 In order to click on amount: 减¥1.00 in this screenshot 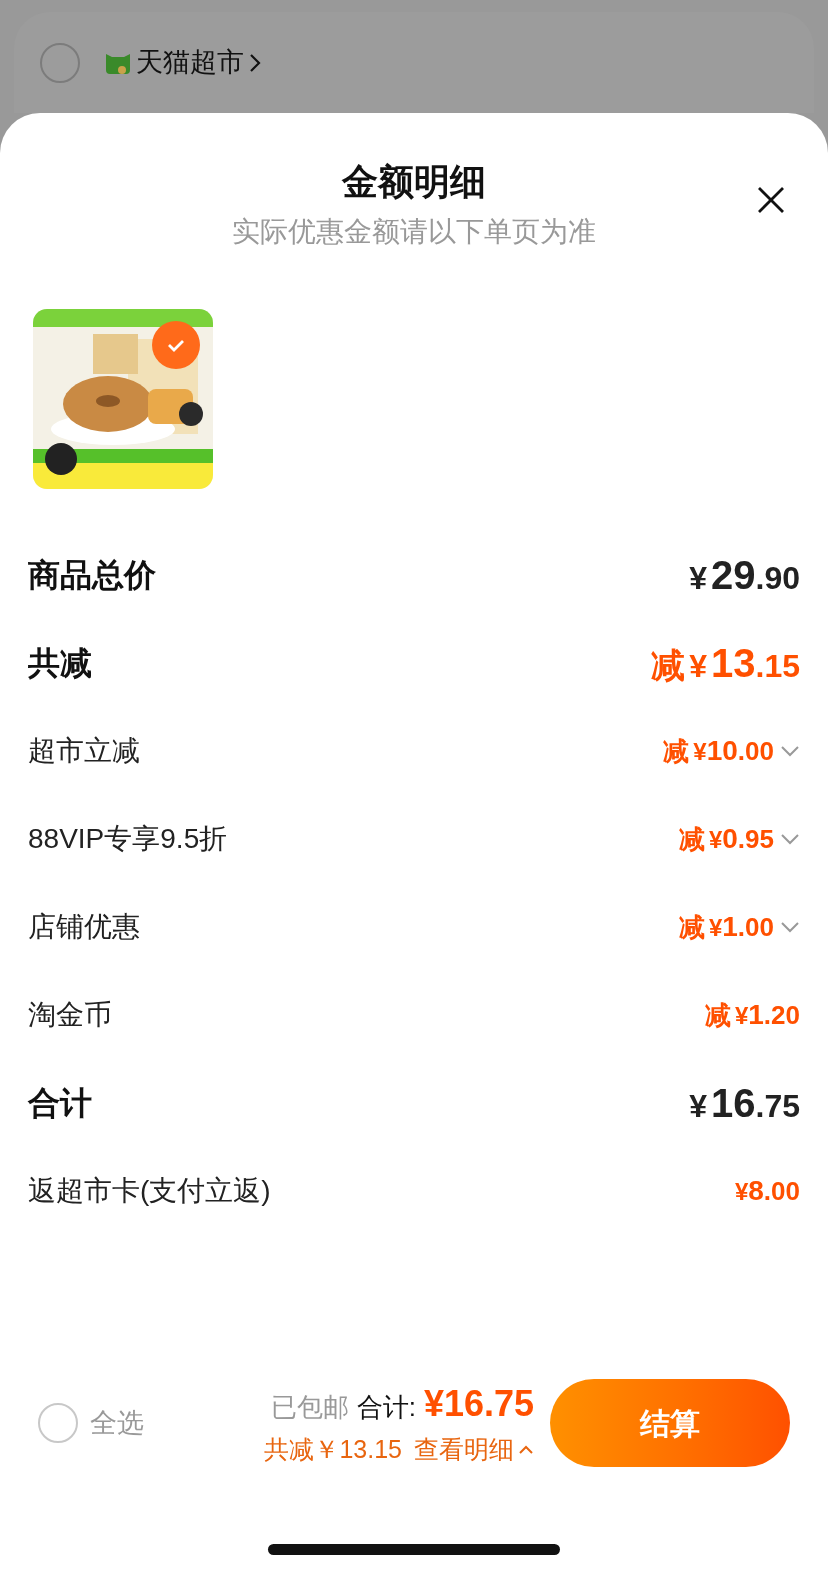, I will do `click(726, 927)`.